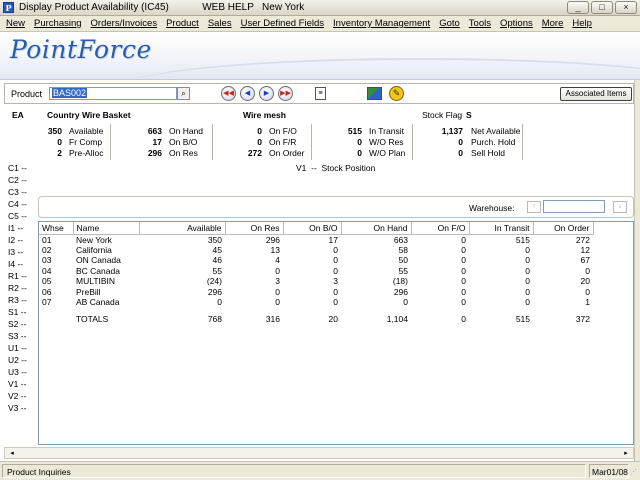 Image resolution: width=640 pixels, height=480 pixels. I want to click on next-record-icon: ▶, so click(266, 93).